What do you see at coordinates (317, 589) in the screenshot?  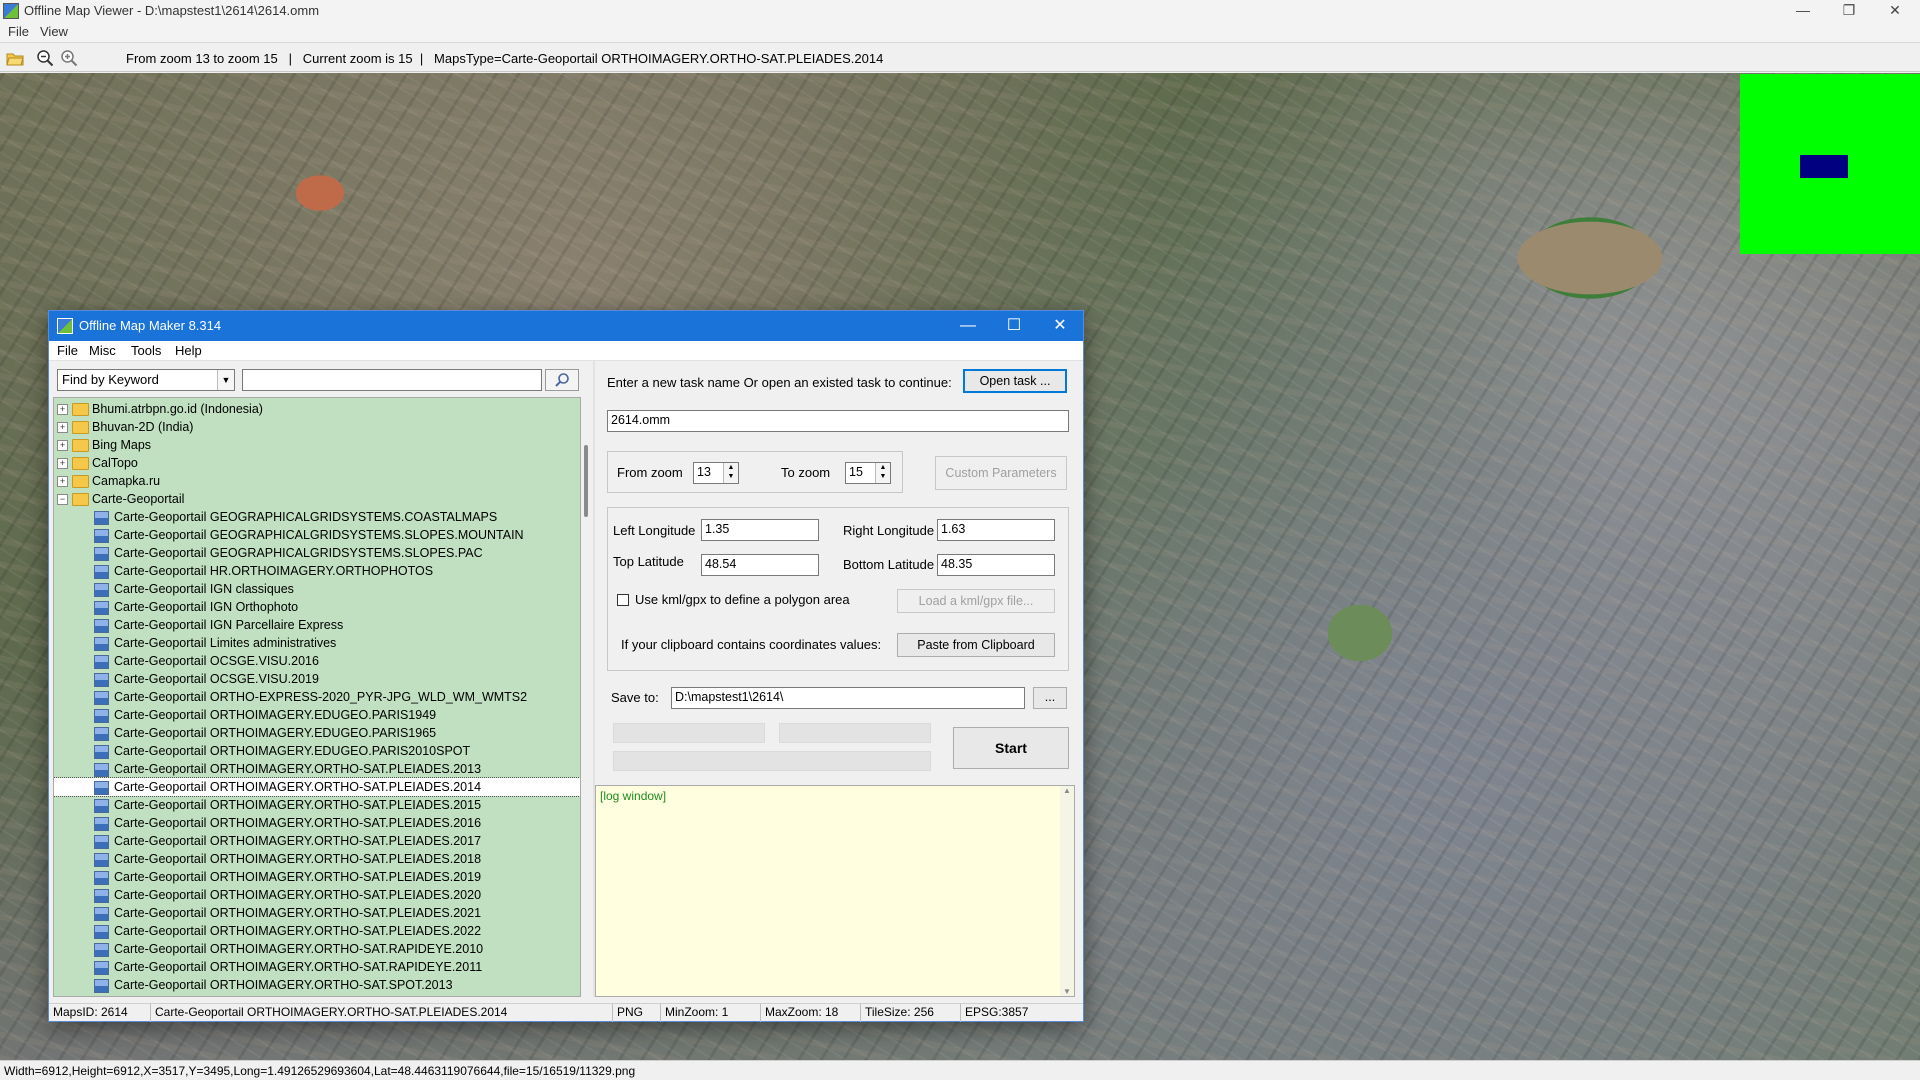 I see `tree-map-item: Carte-Geoportail IGN classiques` at bounding box center [317, 589].